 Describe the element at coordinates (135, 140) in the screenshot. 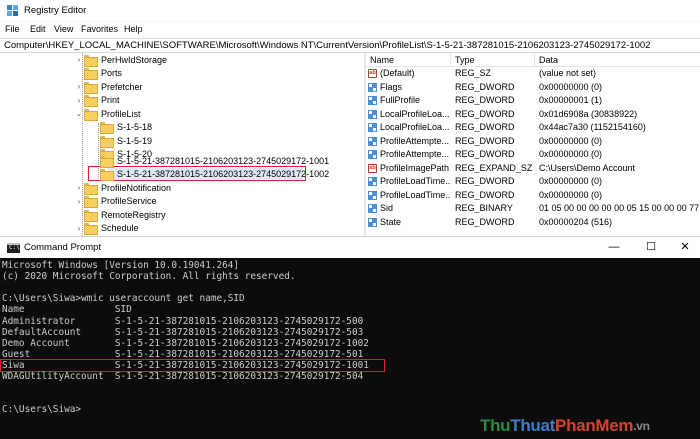

I see `tree-item-label: S-1-5-19` at that location.